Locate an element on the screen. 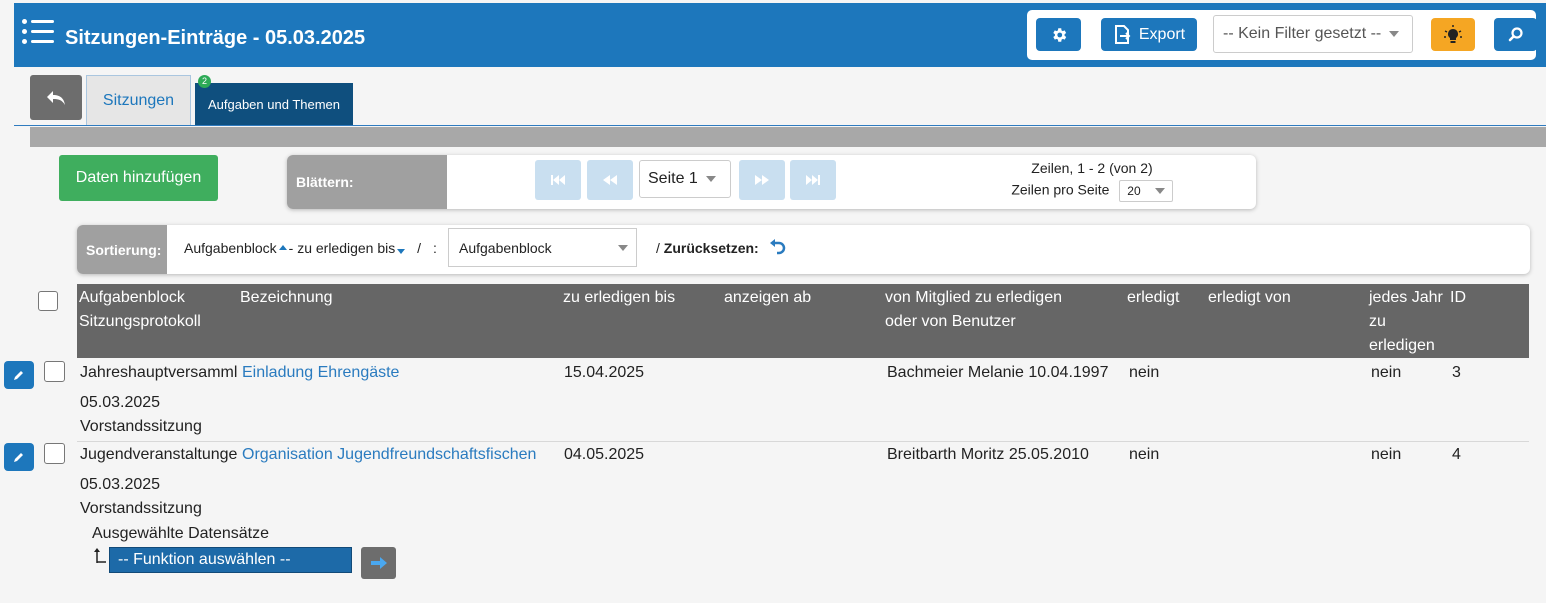 The image size is (1546, 603). file-export-icon is located at coordinates (1122, 34).